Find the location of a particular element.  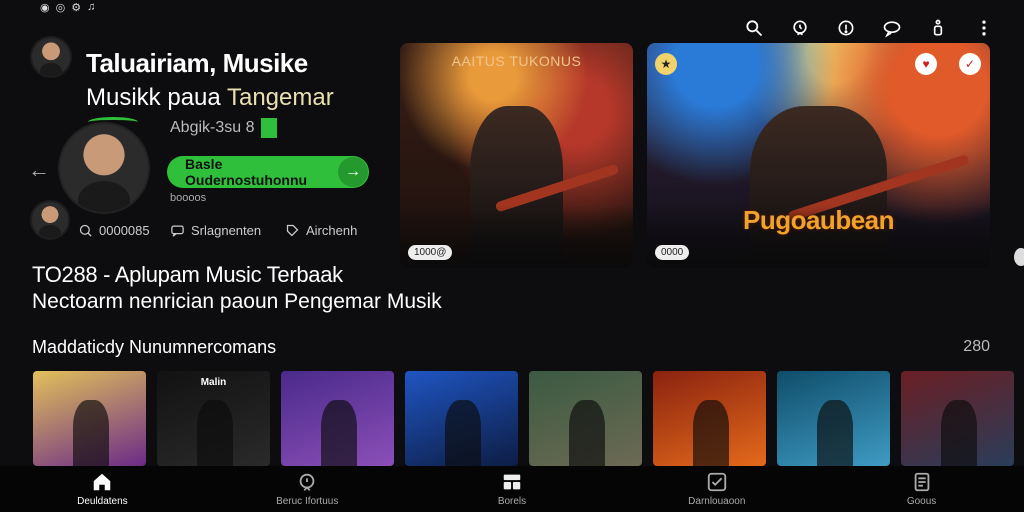

nav-label: Beruc Ifortuus is located at coordinates (307, 501).